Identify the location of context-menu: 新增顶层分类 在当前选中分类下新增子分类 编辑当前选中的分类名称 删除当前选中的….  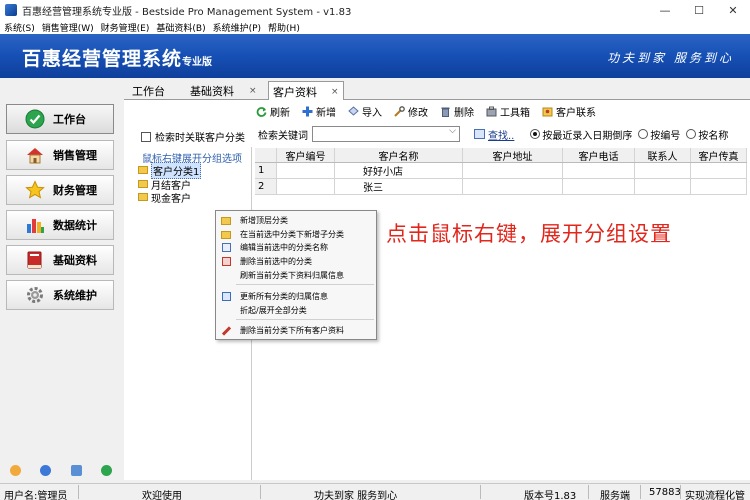
(296, 275).